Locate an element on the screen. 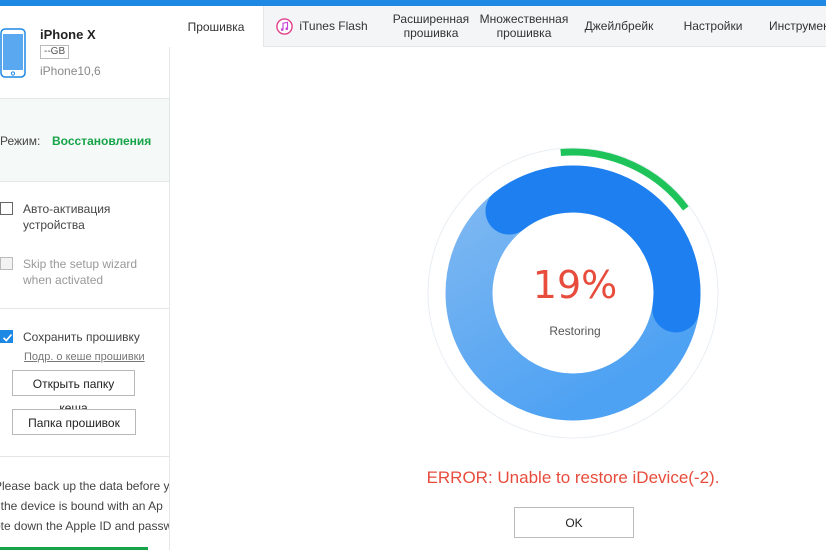 The width and height of the screenshot is (826, 550). tab-tools: Инструмен is located at coordinates (791, 26).